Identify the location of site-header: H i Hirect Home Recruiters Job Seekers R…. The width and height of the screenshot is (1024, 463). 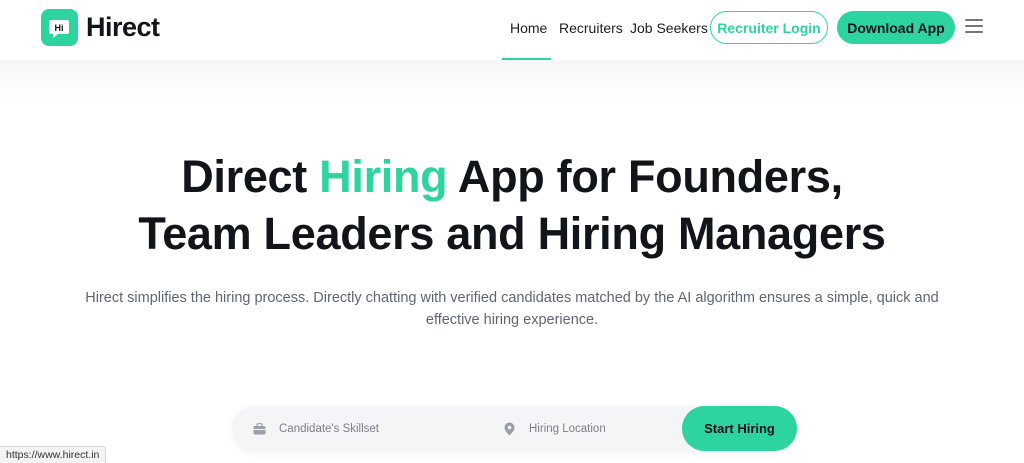
(512, 30).